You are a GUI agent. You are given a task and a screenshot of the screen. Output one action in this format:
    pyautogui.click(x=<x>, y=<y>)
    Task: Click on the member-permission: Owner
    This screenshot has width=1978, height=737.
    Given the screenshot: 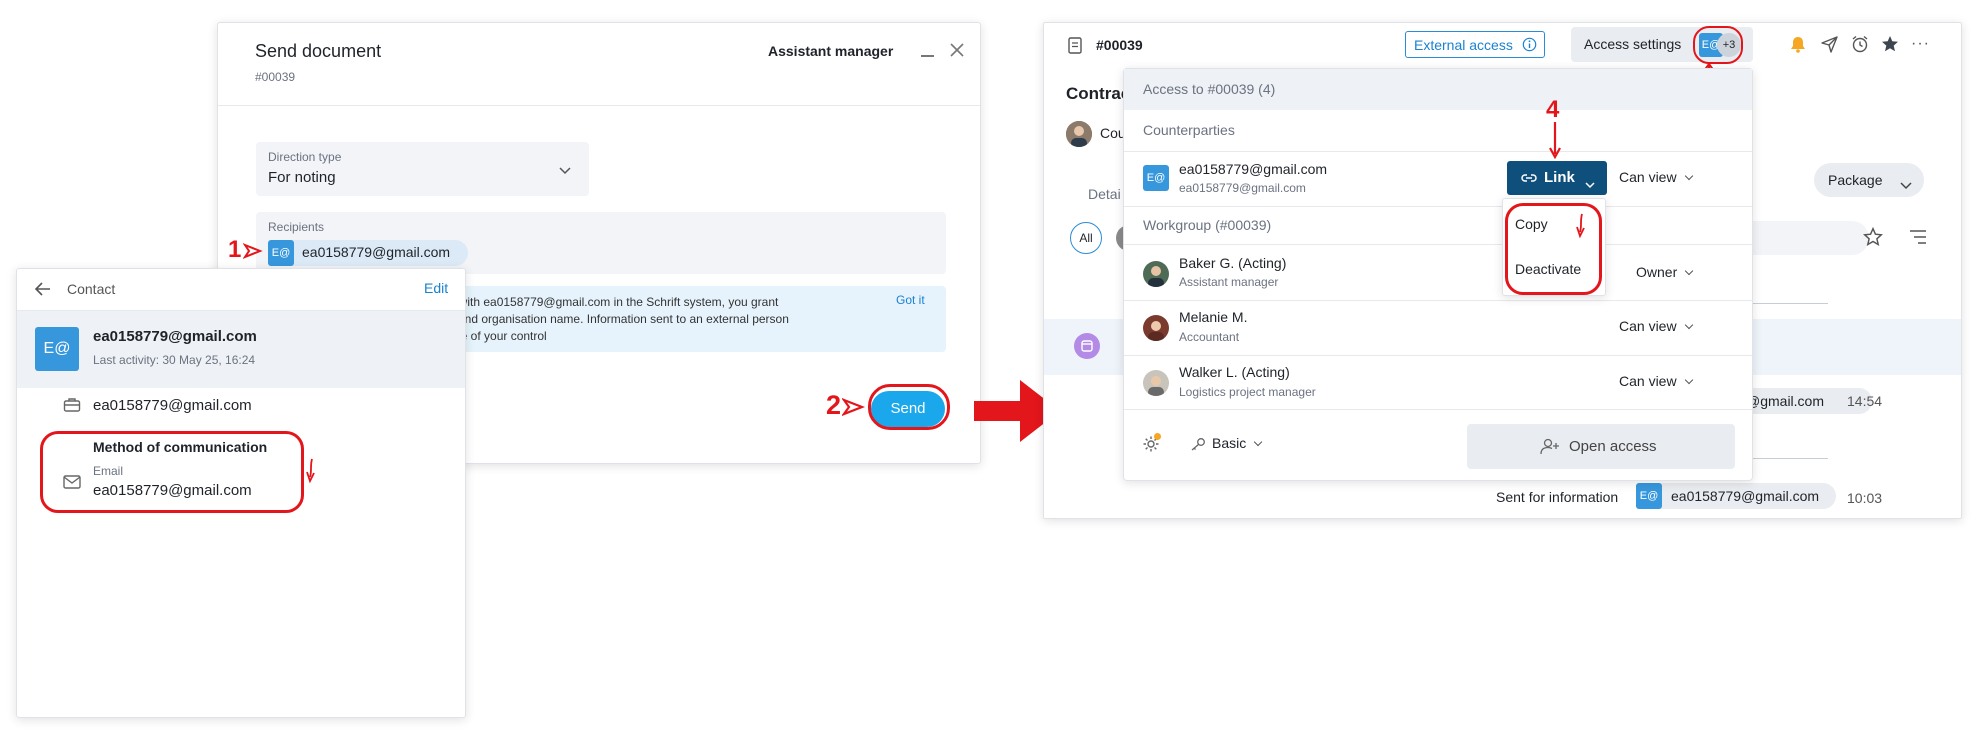 What is the action you would take?
    pyautogui.click(x=1665, y=272)
    